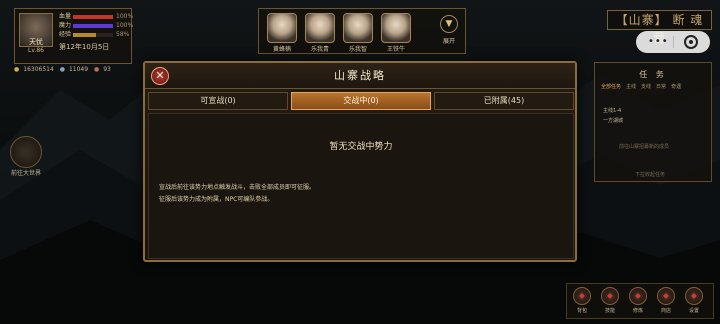 The image size is (720, 324). Describe the element at coordinates (107, 69) in the screenshot. I see `gem-amount: 93` at that location.